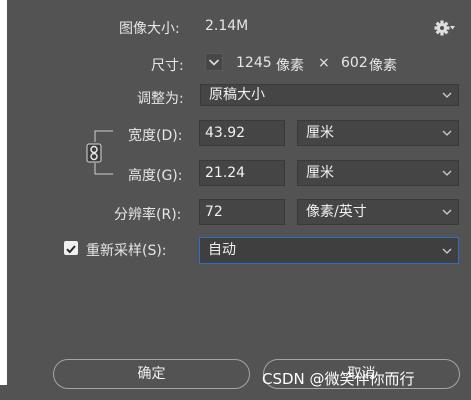 This screenshot has width=471, height=400. What do you see at coordinates (378, 173) in the screenshot?
I see `height-unit-select: 厘米` at bounding box center [378, 173].